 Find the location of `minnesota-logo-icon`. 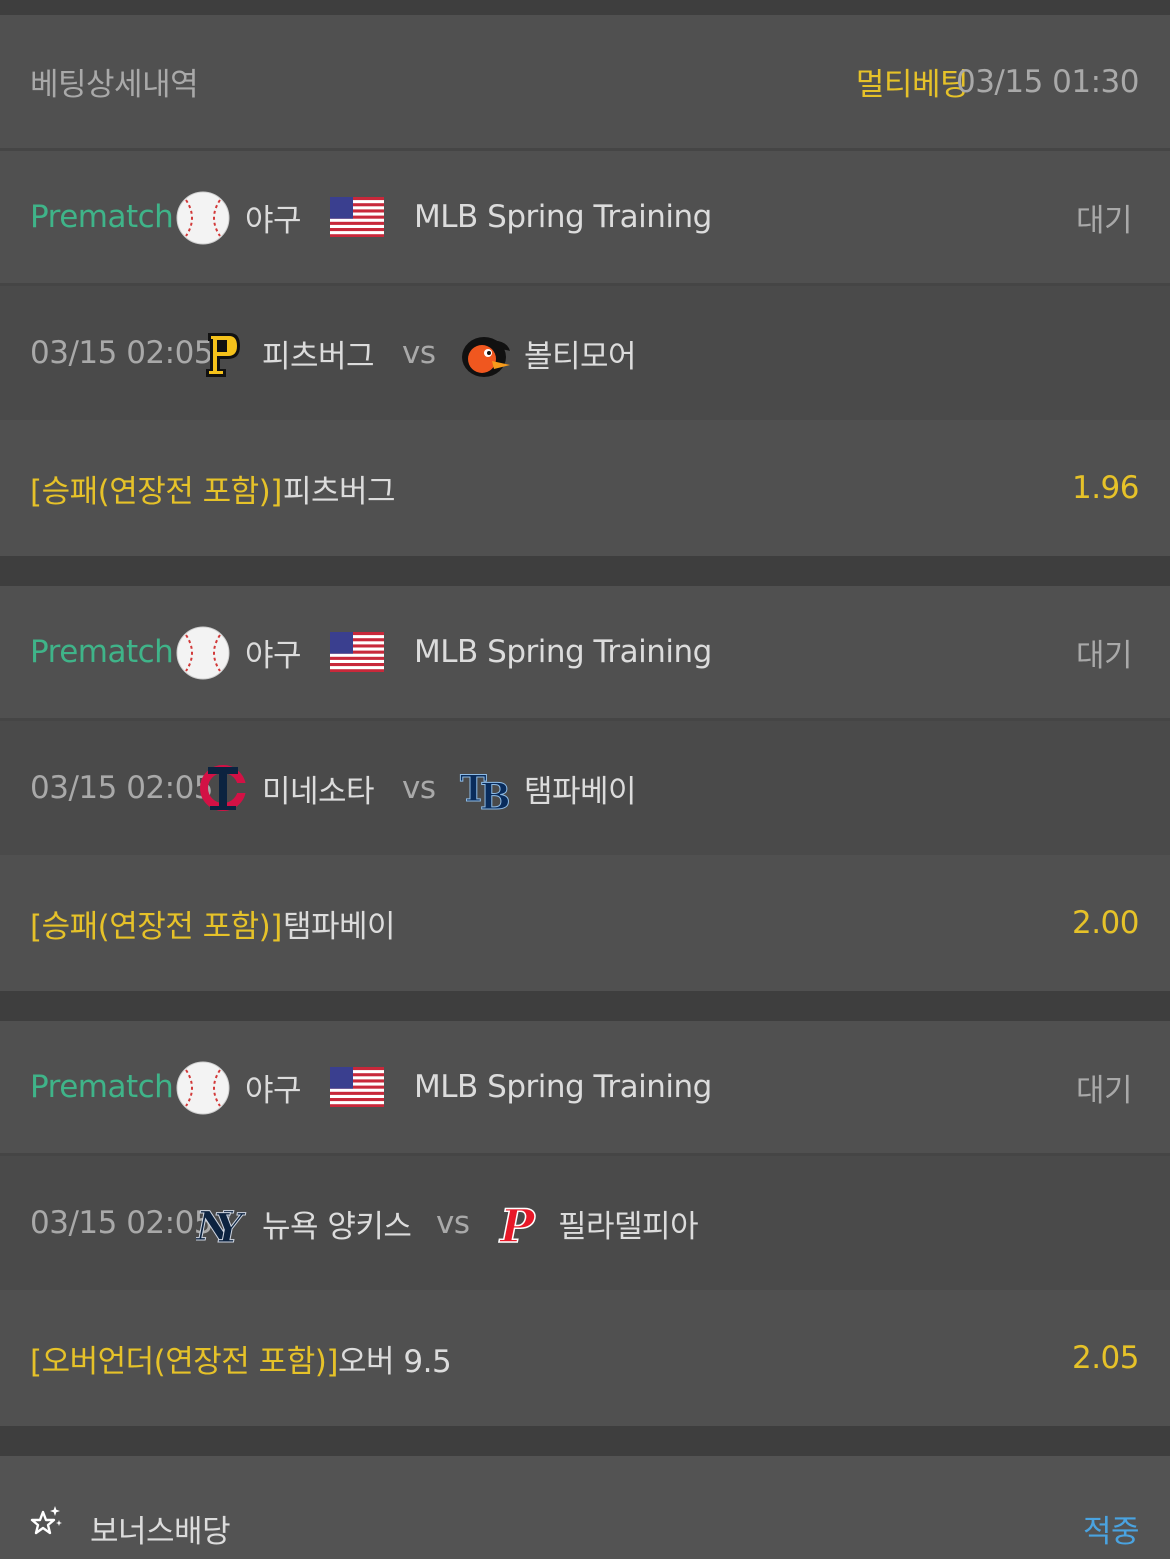

minnesota-logo-icon is located at coordinates (223, 788).